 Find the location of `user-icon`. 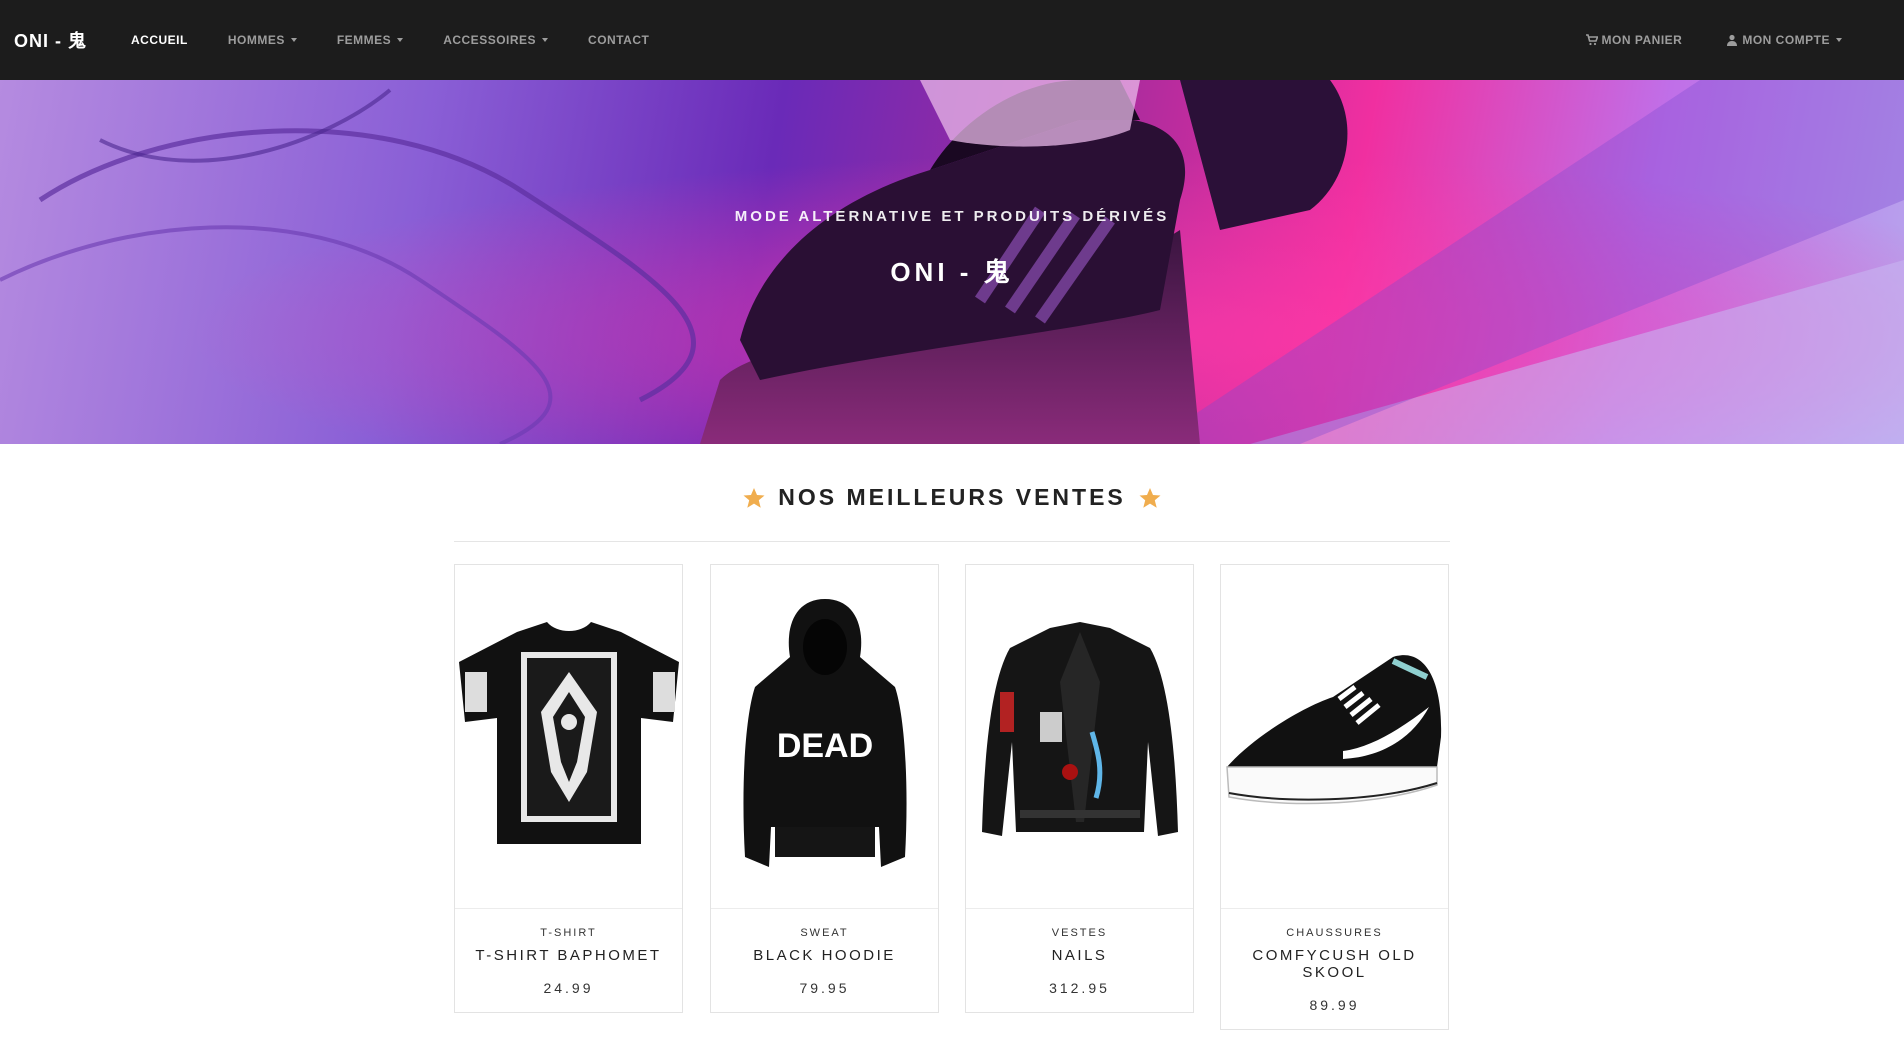

user-icon is located at coordinates (1732, 40).